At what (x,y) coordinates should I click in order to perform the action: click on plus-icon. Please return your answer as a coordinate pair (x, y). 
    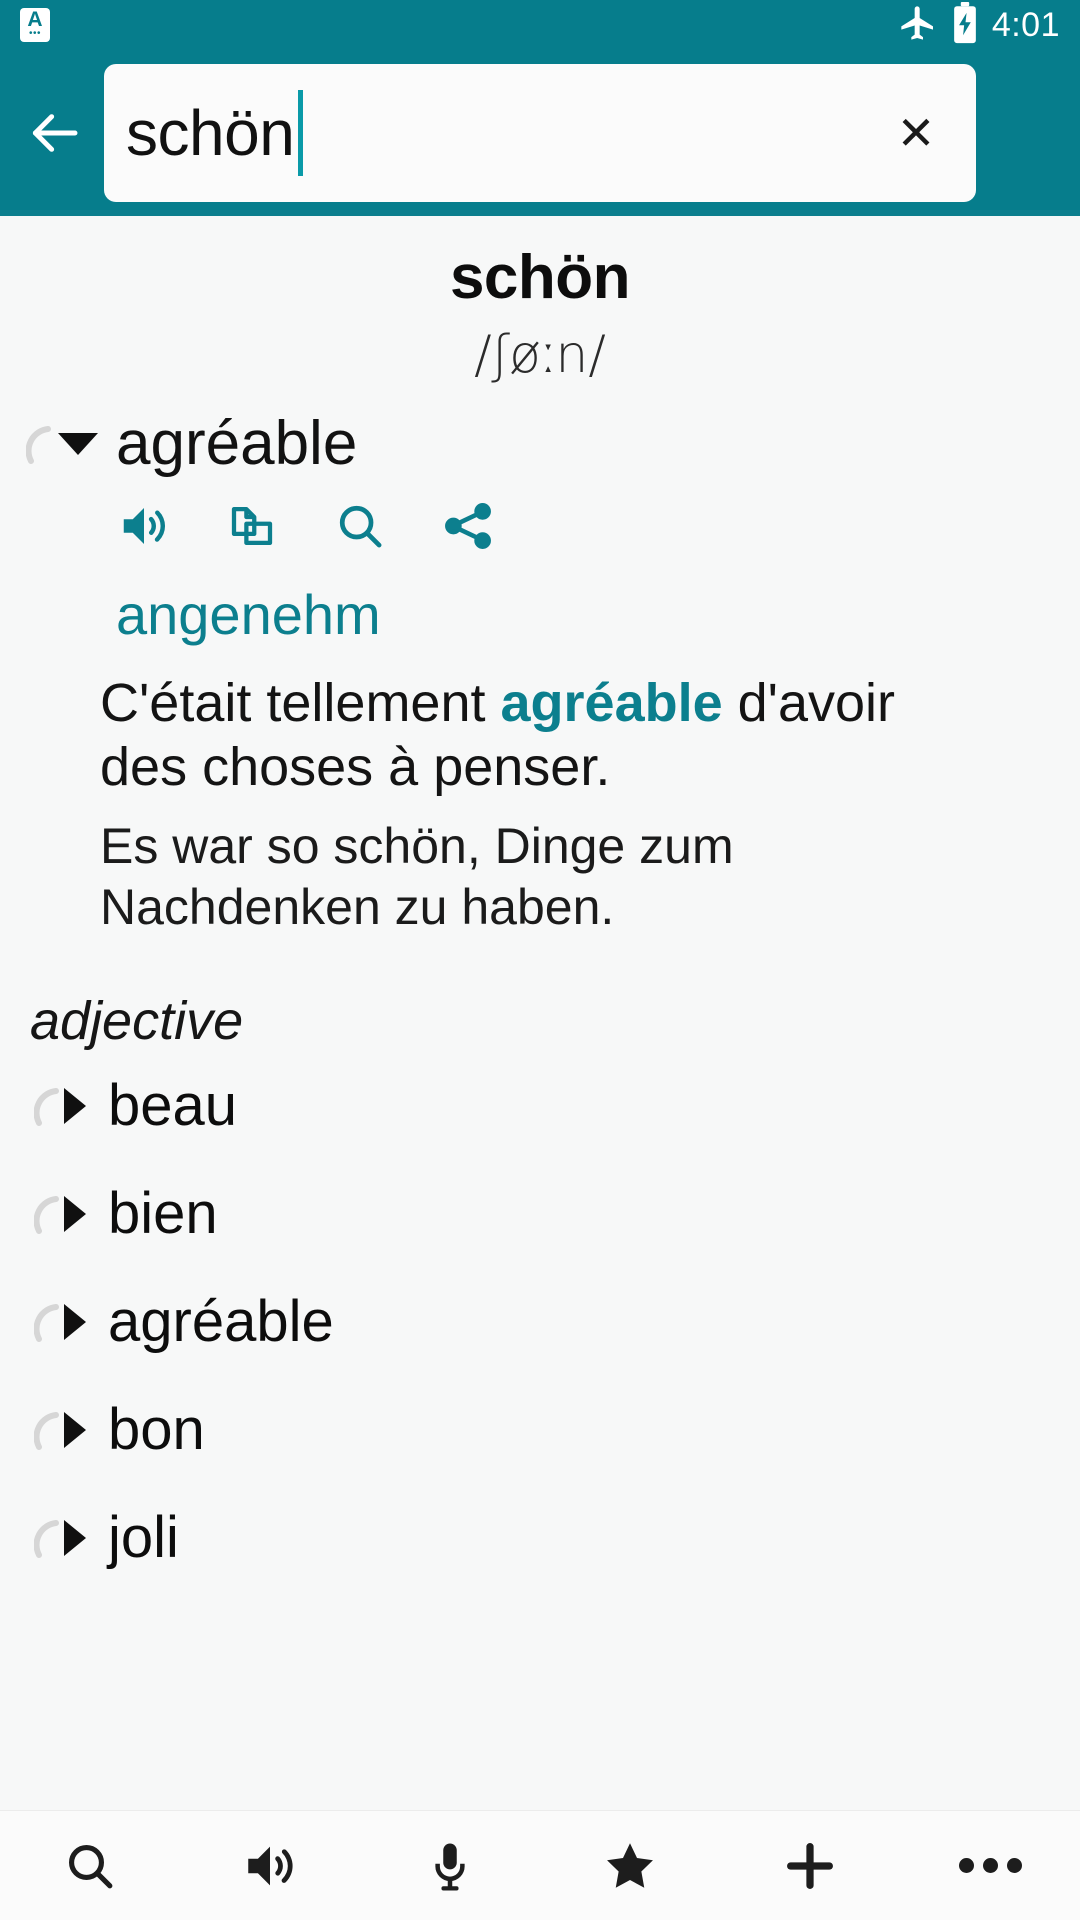
    Looking at the image, I should click on (810, 1866).